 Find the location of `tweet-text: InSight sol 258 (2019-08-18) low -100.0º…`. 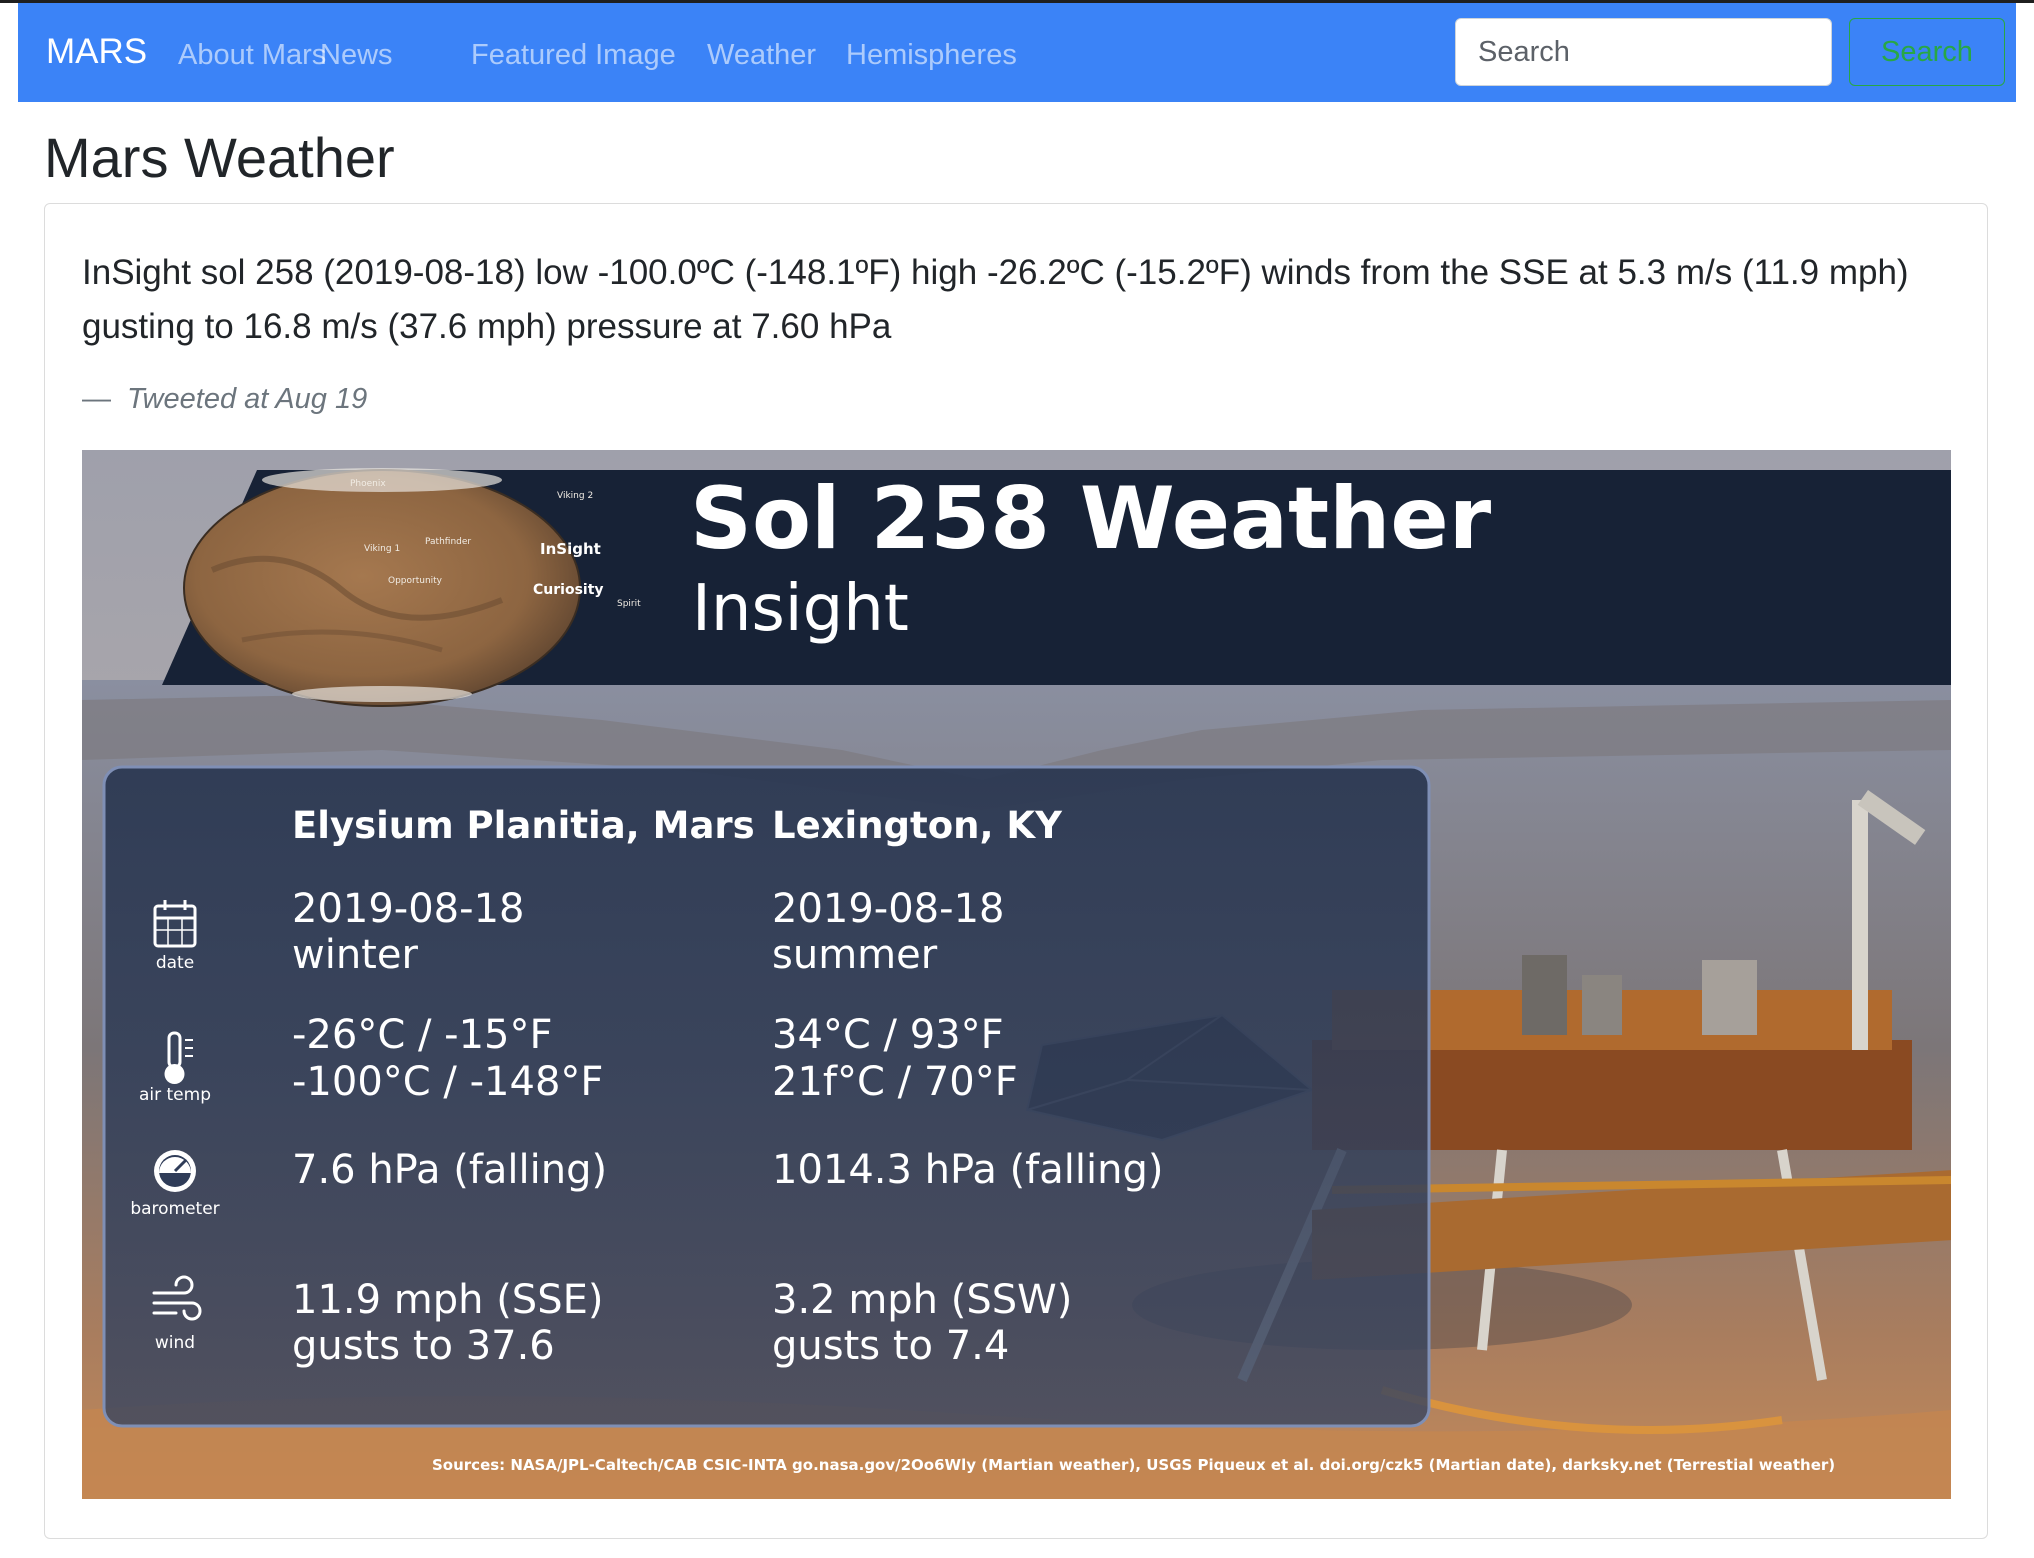

tweet-text: InSight sol 258 (2019-08-18) low -100.0º… is located at coordinates (995, 299).